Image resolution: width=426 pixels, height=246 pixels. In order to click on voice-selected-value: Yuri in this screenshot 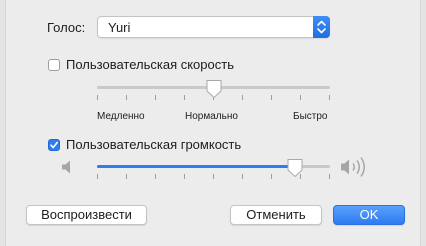, I will do `click(119, 27)`.